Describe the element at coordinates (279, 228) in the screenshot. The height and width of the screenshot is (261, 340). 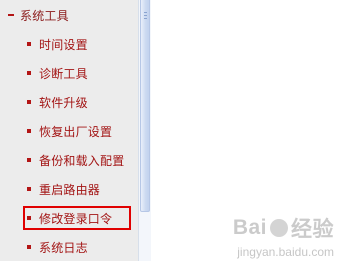
I see `paw-icon` at that location.